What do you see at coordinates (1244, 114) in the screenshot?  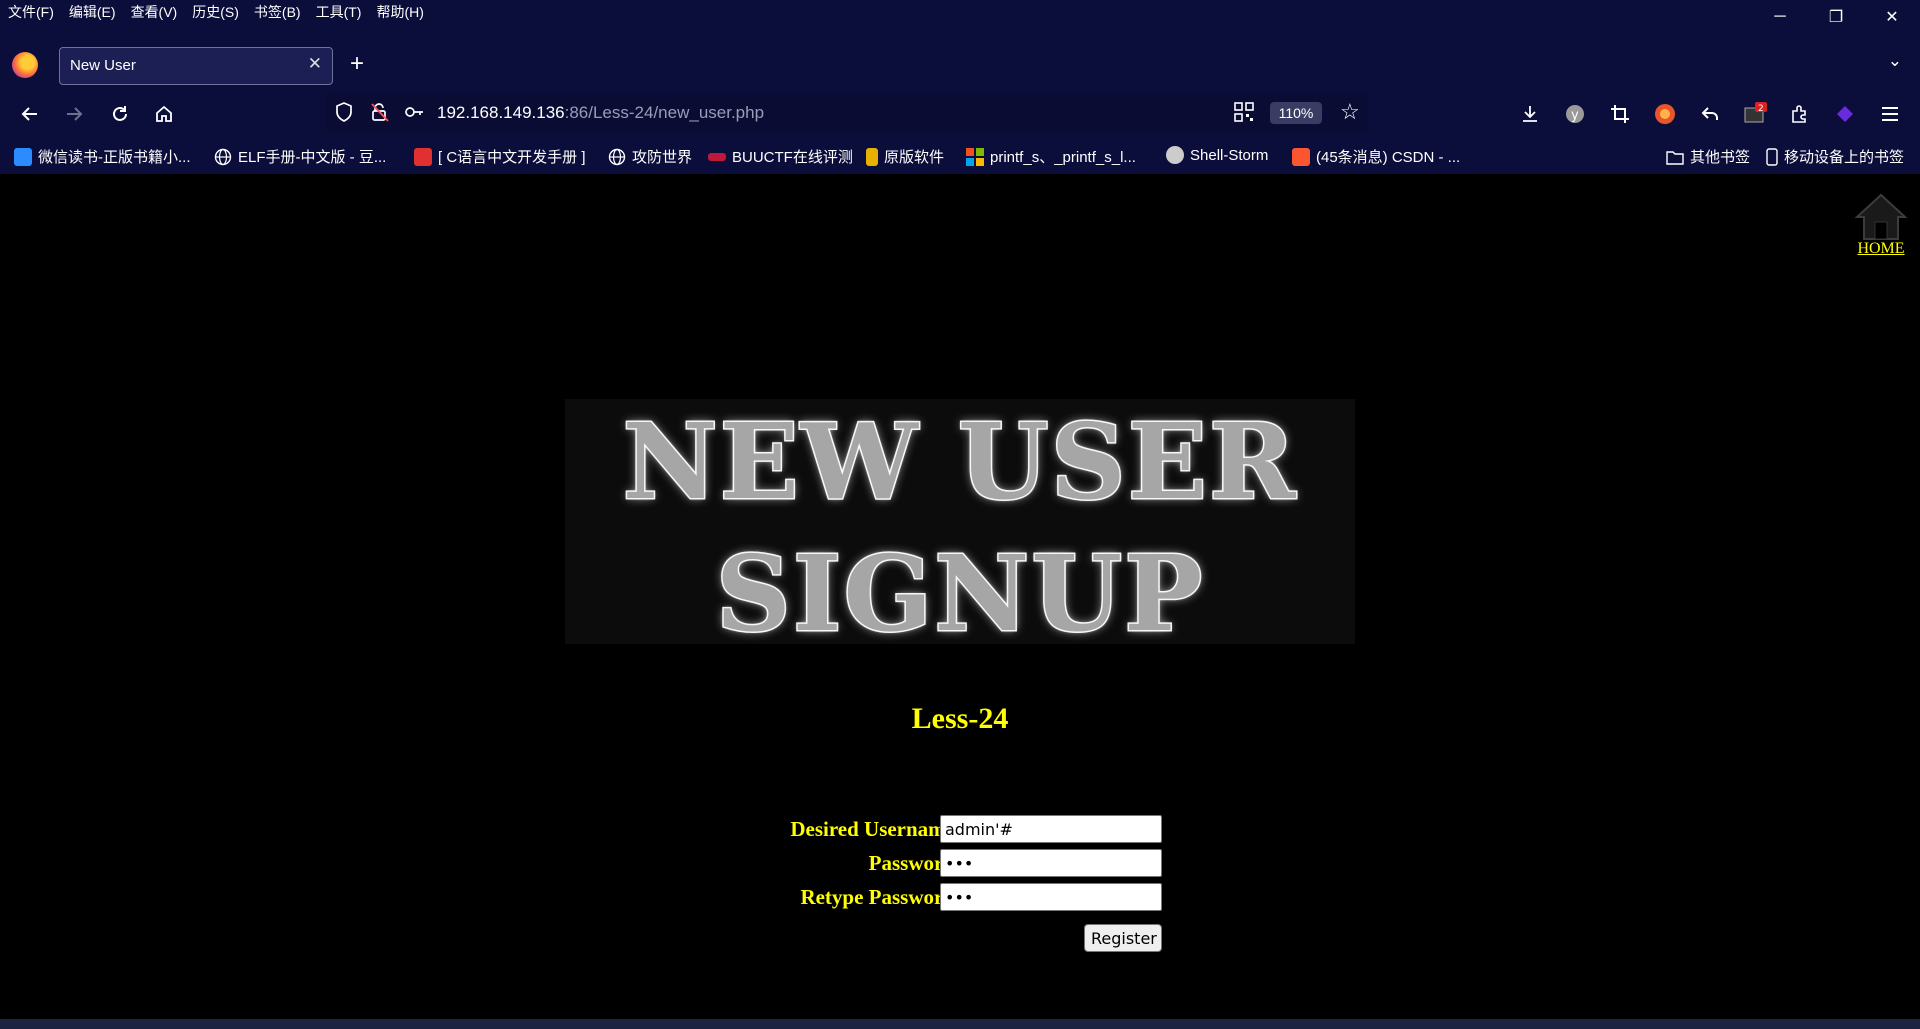 I see `qr-code-icon` at bounding box center [1244, 114].